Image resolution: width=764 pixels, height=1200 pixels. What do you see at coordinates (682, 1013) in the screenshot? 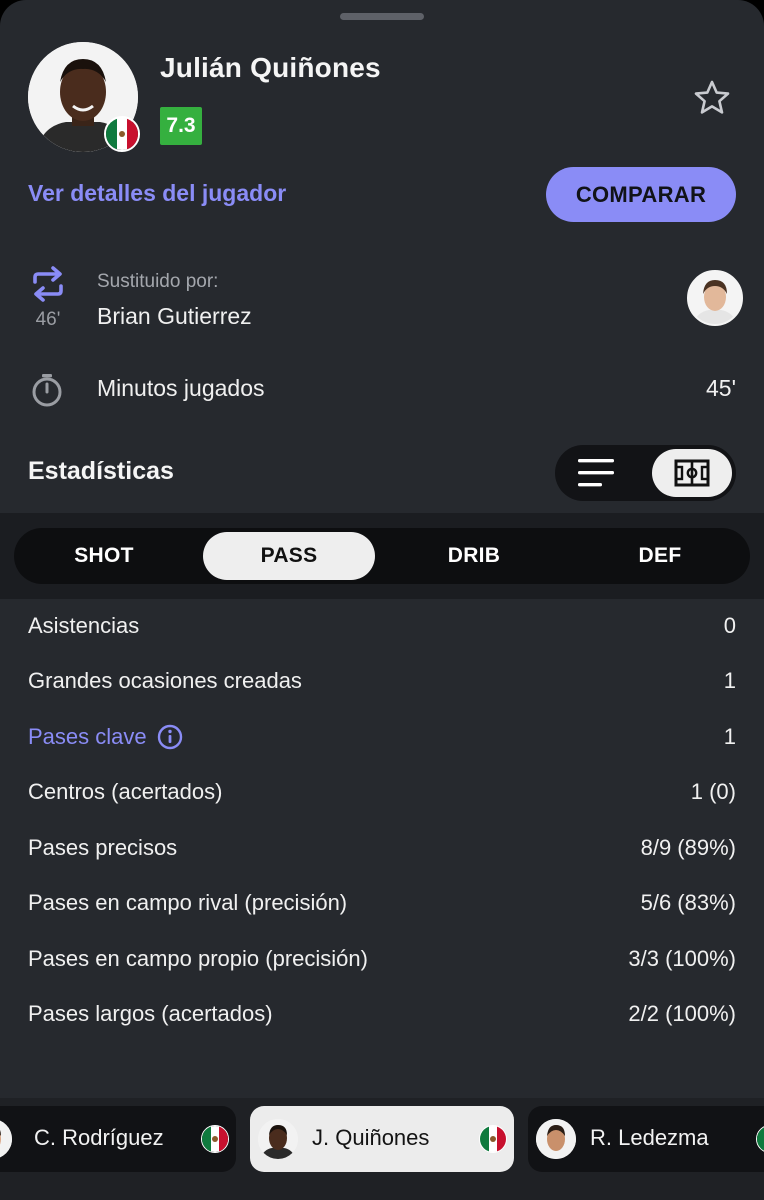
I see `stat-value: 2/2 (100%)` at bounding box center [682, 1013].